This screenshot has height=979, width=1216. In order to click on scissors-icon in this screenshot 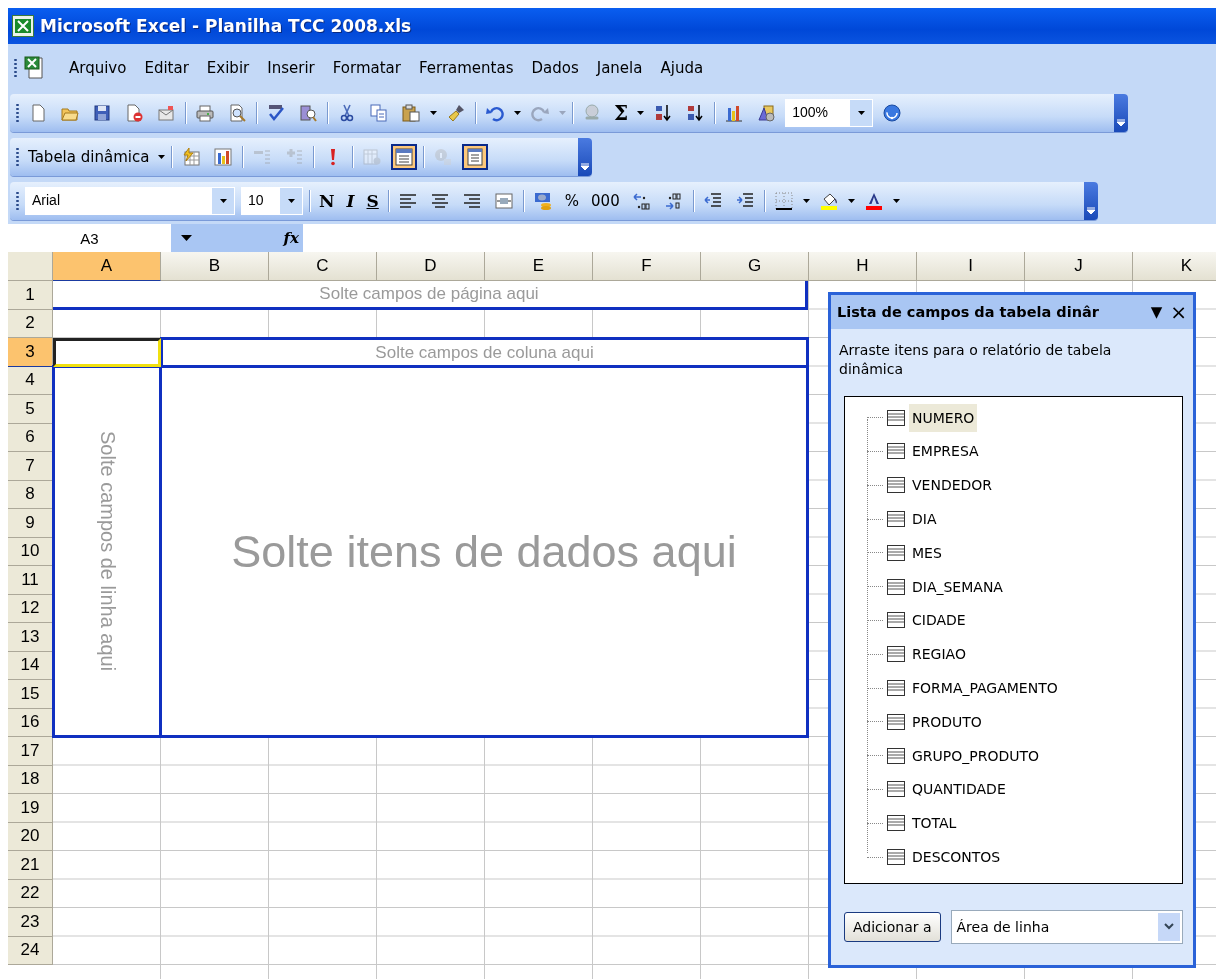, I will do `click(347, 113)`.